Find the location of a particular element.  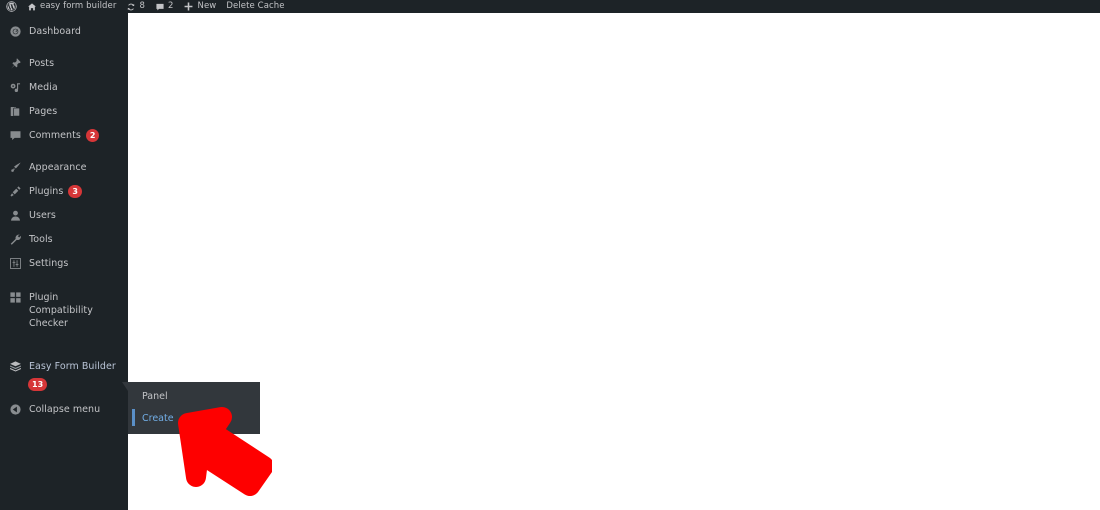

dashboard-gauge-icon is located at coordinates (15, 31).